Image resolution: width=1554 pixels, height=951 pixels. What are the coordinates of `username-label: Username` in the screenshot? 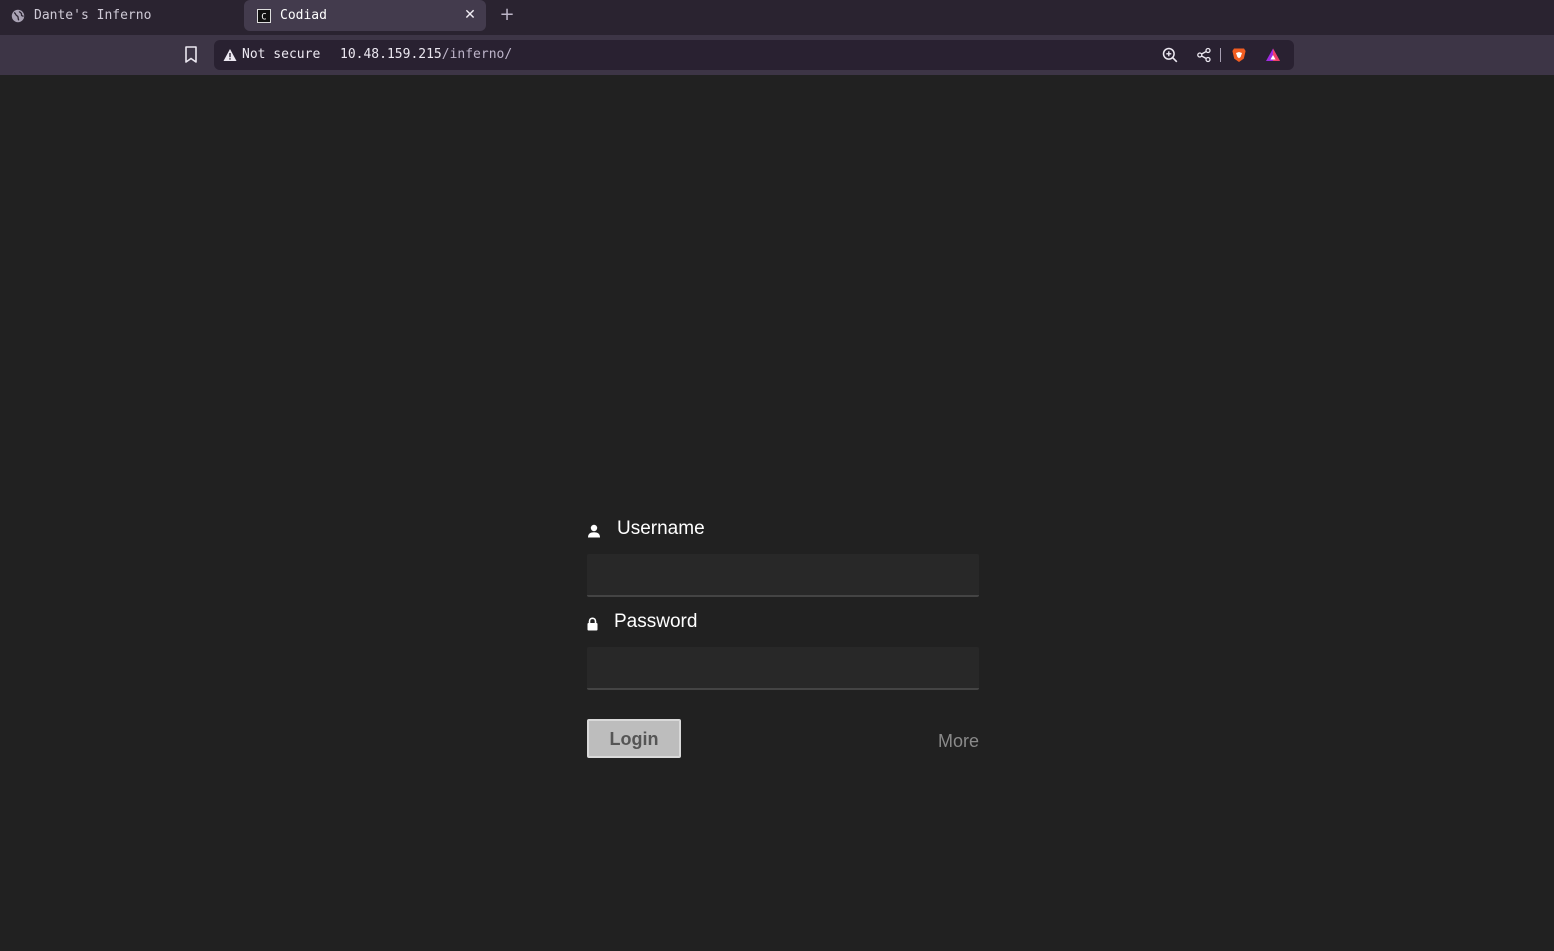 It's located at (646, 529).